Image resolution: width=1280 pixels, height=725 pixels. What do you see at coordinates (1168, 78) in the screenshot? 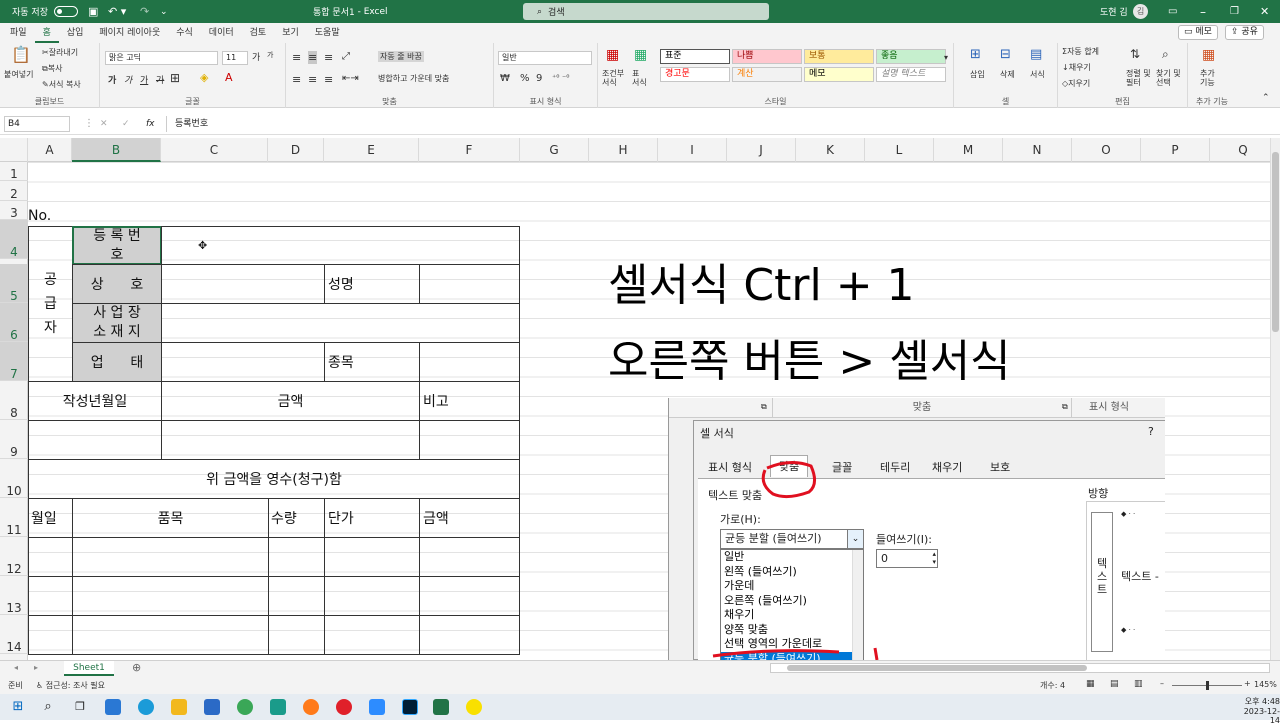
I see `find-select-button: 찾기 및 선택` at bounding box center [1168, 78].